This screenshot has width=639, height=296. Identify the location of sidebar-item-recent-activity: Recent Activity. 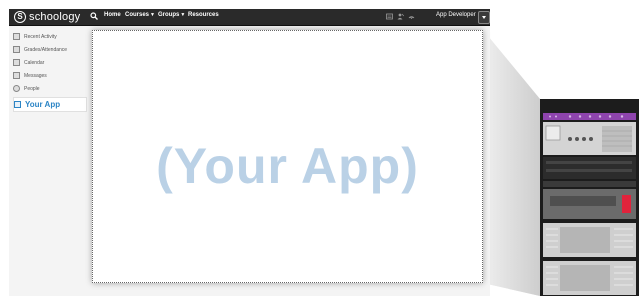
(50, 36).